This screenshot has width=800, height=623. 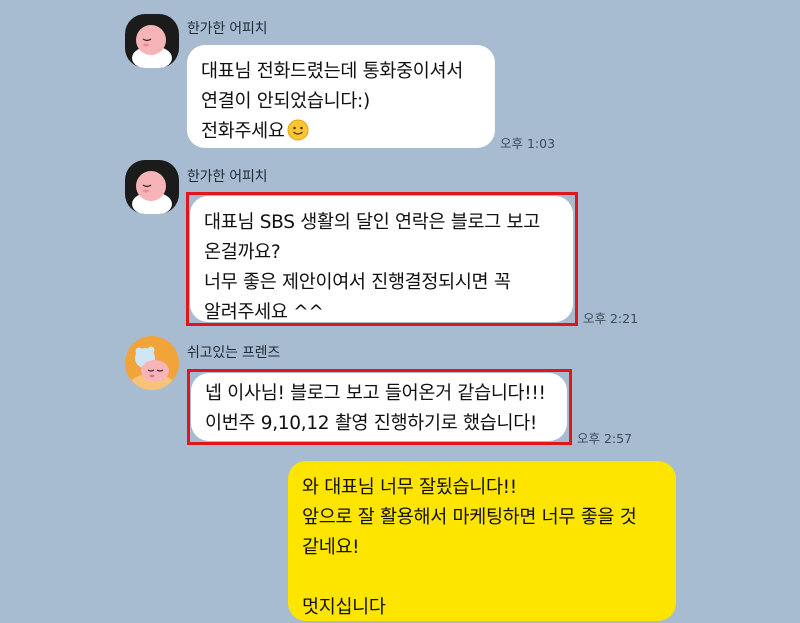 I want to click on message-line: 너무 좋은 제안이여서 진행결정되시면 꼭, so click(x=357, y=282).